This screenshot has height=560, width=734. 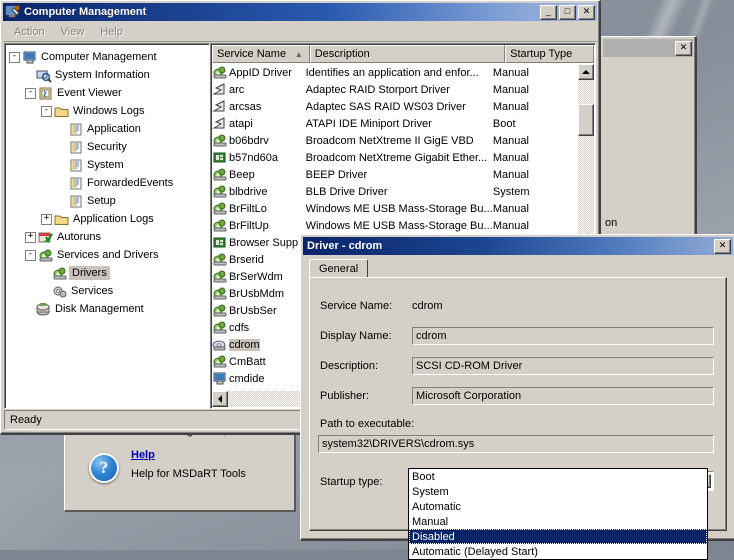 I want to click on disk-management-icon, so click(x=44, y=309).